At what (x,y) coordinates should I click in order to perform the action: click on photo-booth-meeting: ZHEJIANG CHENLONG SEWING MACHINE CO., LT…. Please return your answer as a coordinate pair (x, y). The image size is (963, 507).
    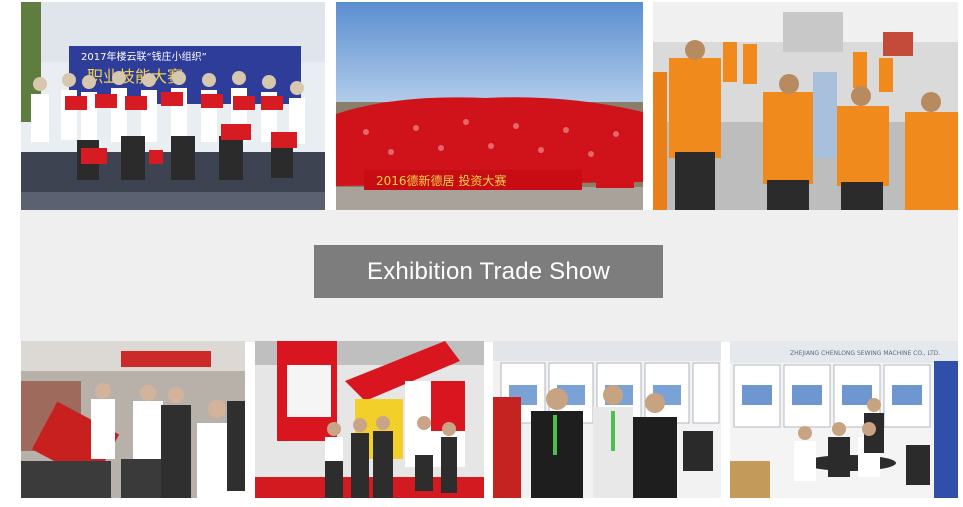
    Looking at the image, I should click on (844, 419).